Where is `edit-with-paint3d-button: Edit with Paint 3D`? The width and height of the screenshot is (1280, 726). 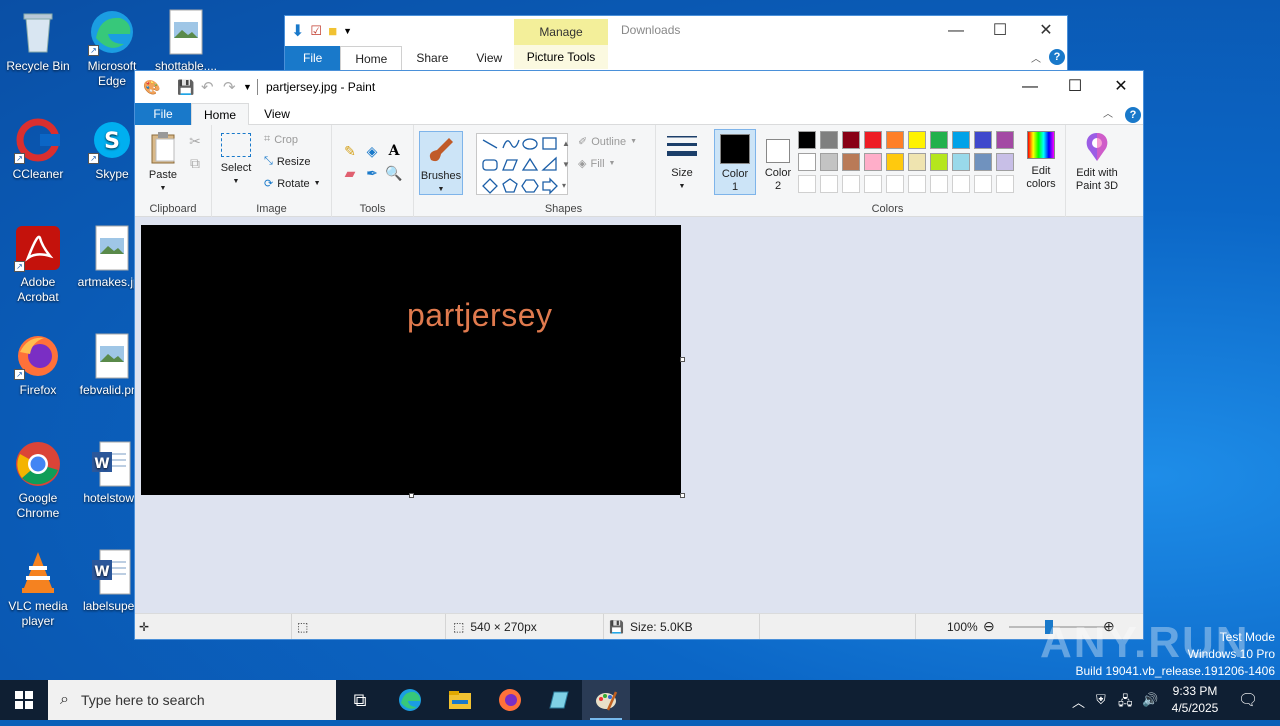
edit-with-paint3d-button: Edit with Paint 3D is located at coordinates (1097, 162).